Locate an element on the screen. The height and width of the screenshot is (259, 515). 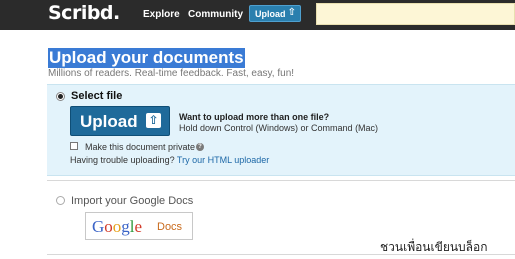
nav-upload-button: Upload ⇧ is located at coordinates (275, 13).